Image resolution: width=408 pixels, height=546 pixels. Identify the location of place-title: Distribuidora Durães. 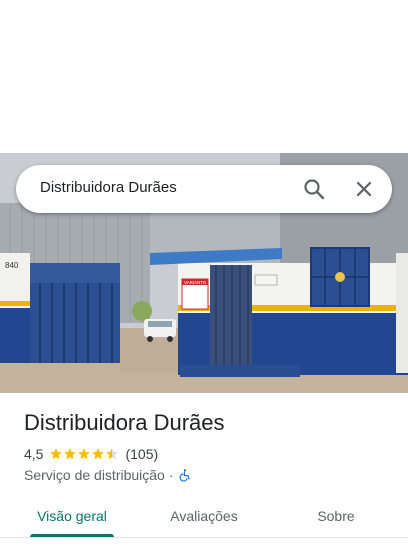
(124, 422).